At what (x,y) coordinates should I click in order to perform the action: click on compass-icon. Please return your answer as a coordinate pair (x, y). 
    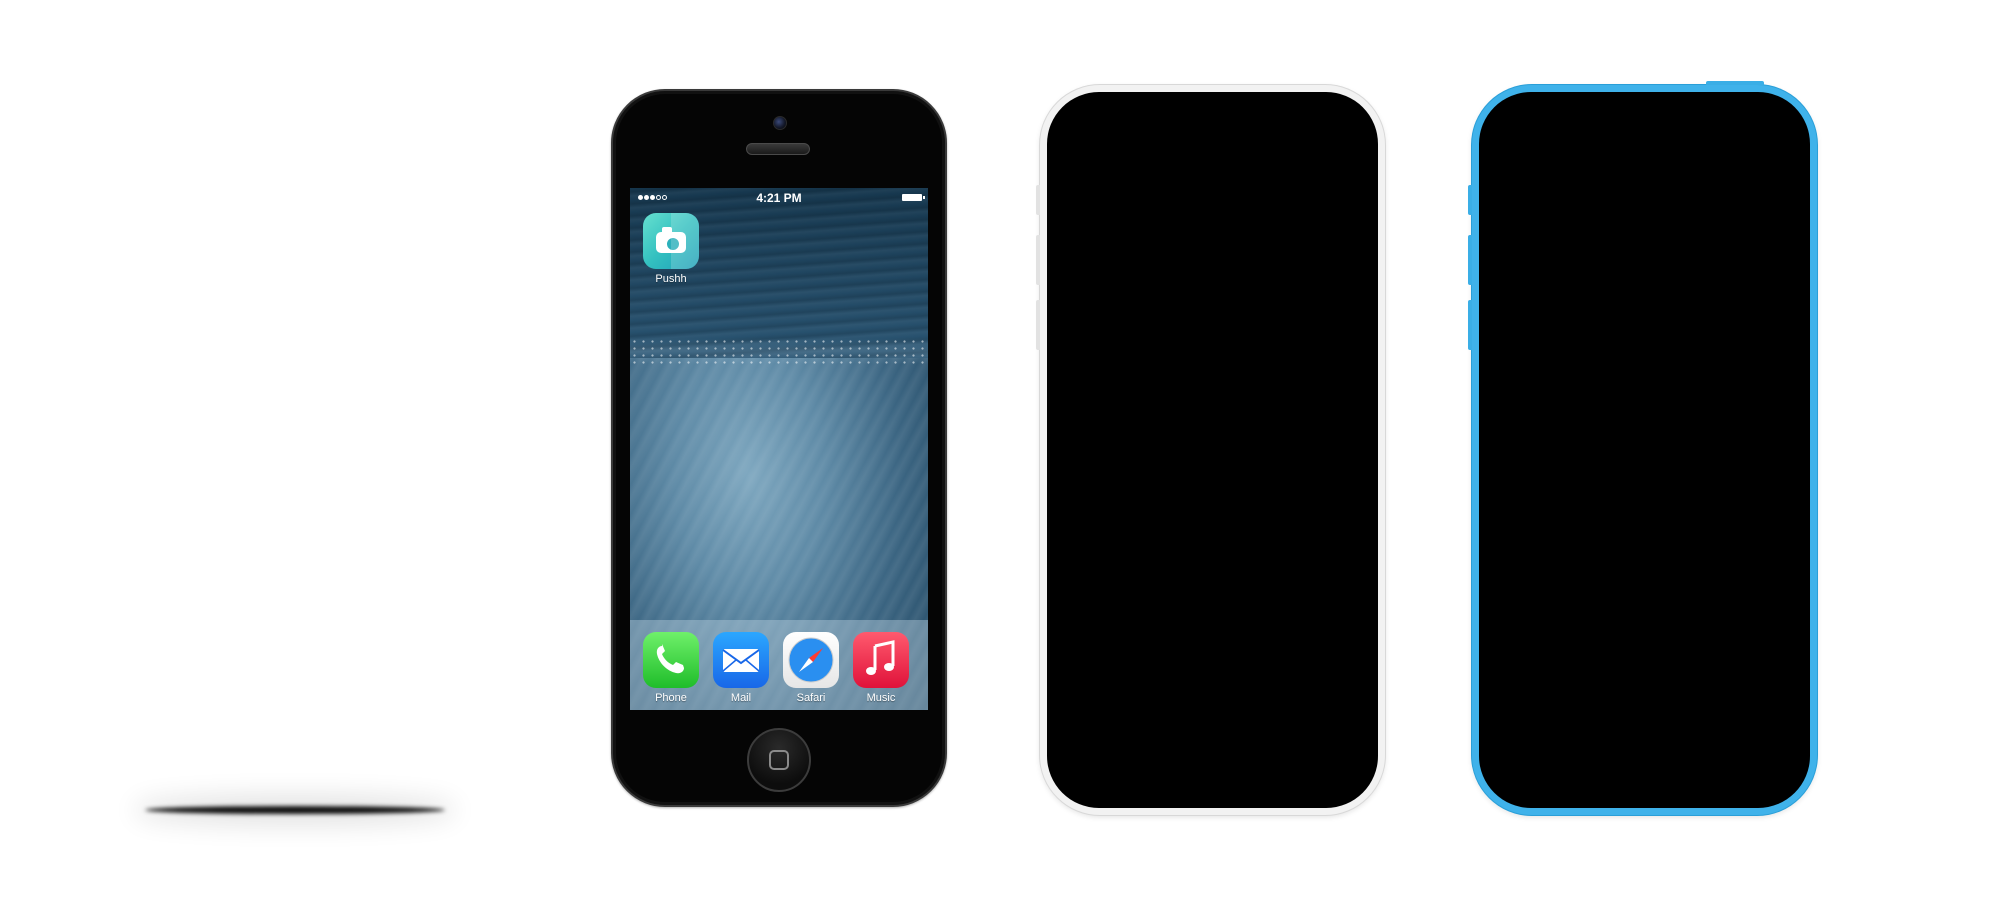
    Looking at the image, I should click on (811, 660).